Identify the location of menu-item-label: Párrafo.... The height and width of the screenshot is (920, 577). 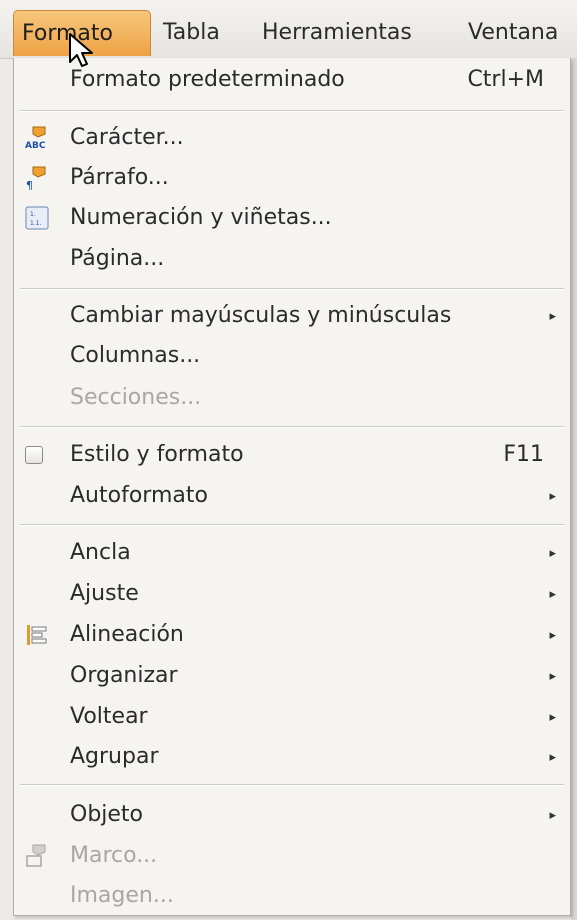
(119, 177).